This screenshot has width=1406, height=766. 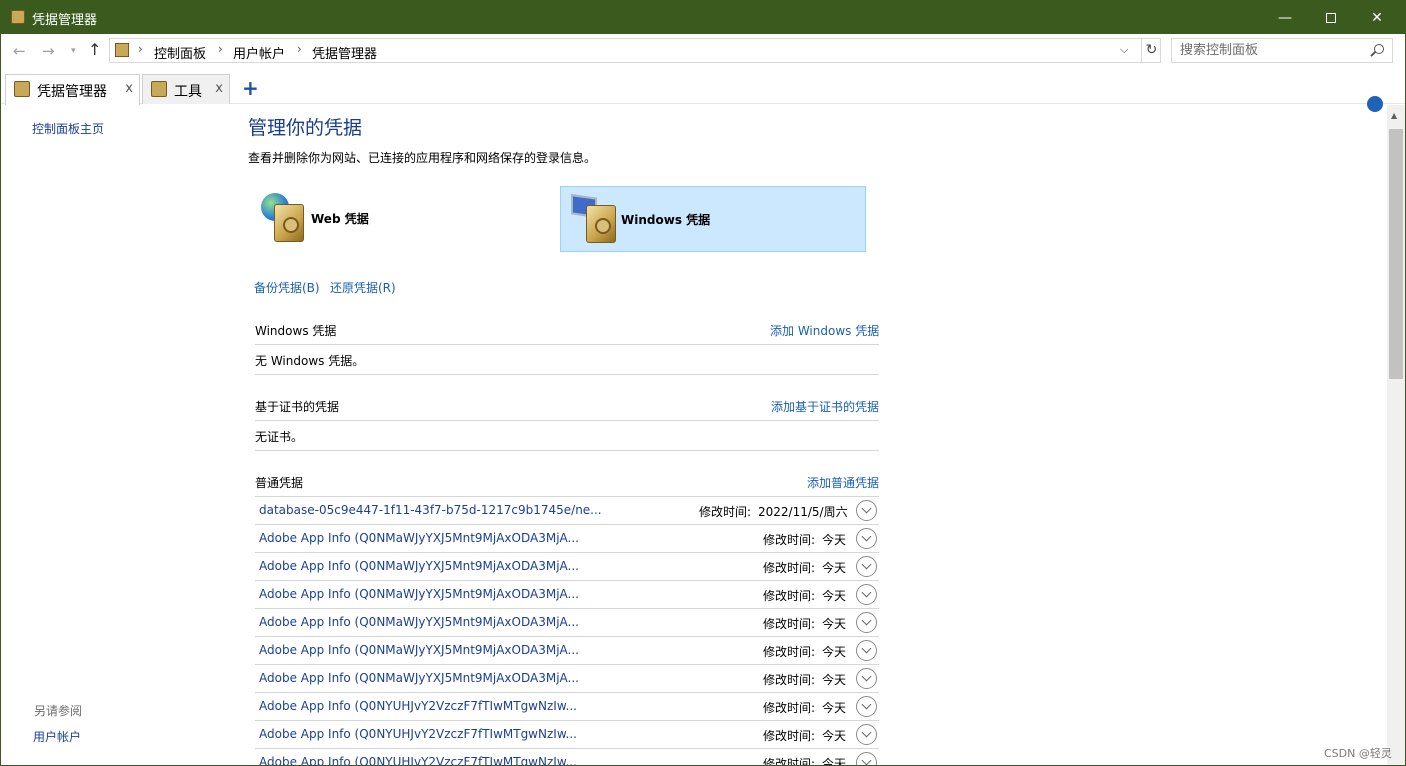 I want to click on search-input, so click(x=1267, y=50).